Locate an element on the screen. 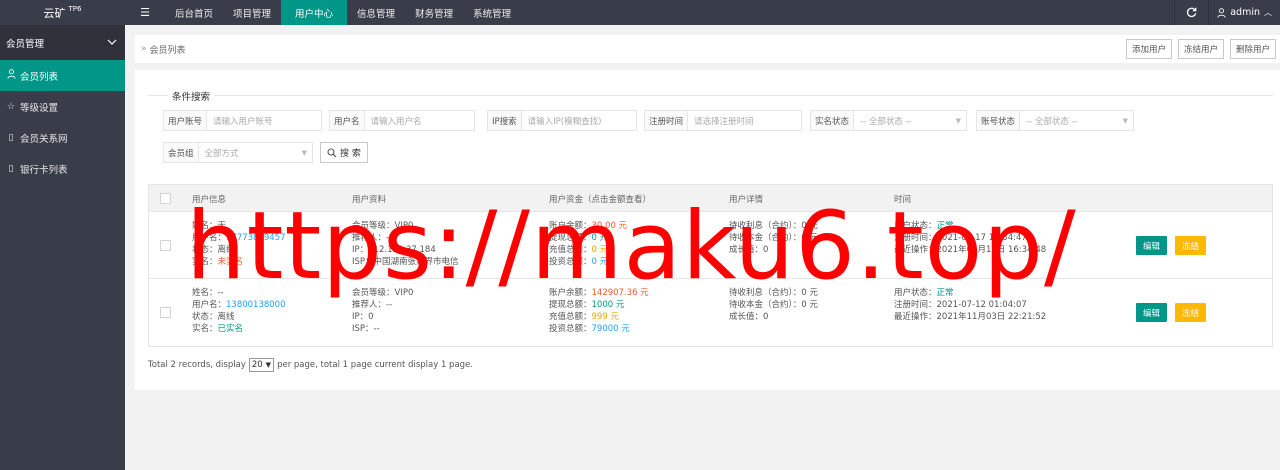 The height and width of the screenshot is (470, 1280). search-button: 搜 索 is located at coordinates (344, 152).